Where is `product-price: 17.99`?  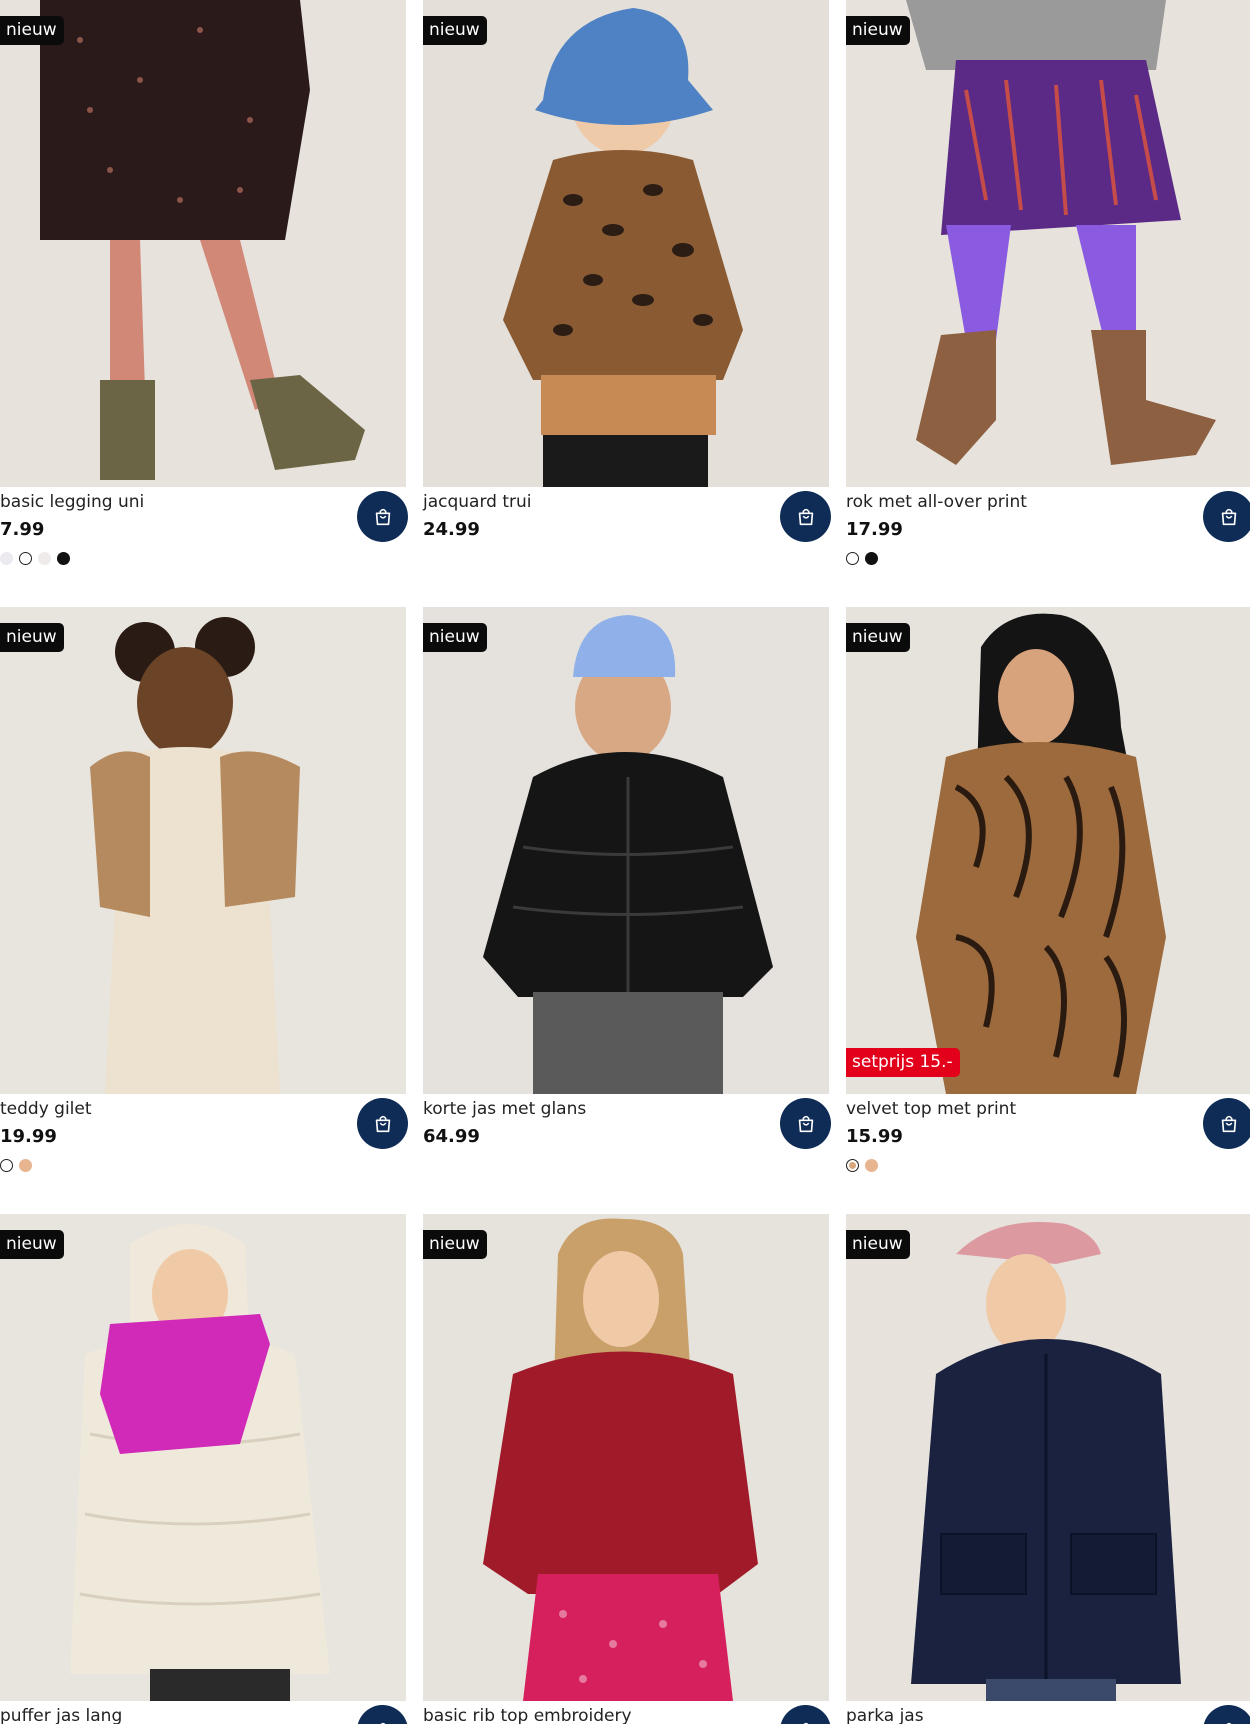
product-price: 17.99 is located at coordinates (874, 529).